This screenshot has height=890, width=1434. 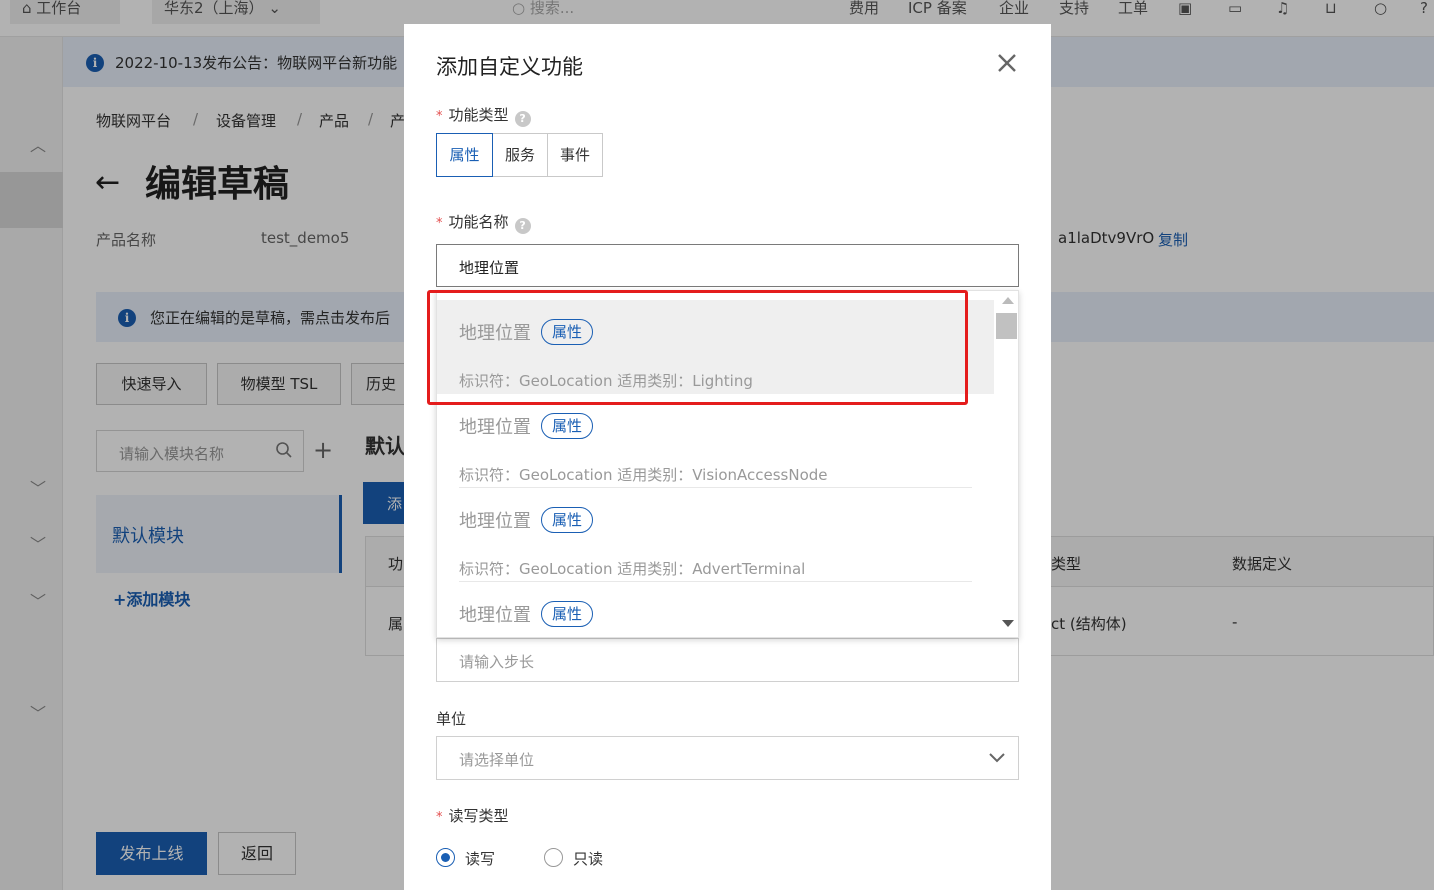 I want to click on step-input: 请输入步长, so click(x=727, y=660).